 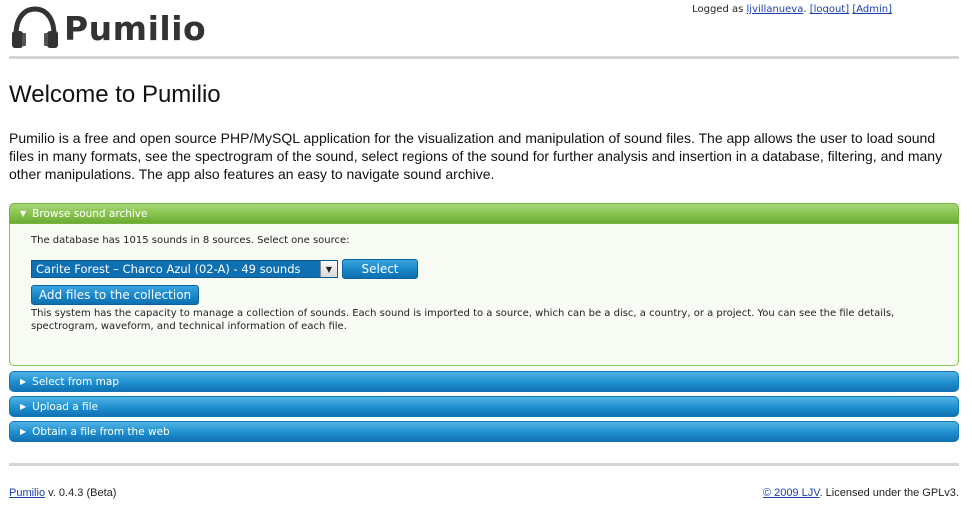 What do you see at coordinates (484, 213) in the screenshot?
I see `browse-header: ▼ Browse sound archive` at bounding box center [484, 213].